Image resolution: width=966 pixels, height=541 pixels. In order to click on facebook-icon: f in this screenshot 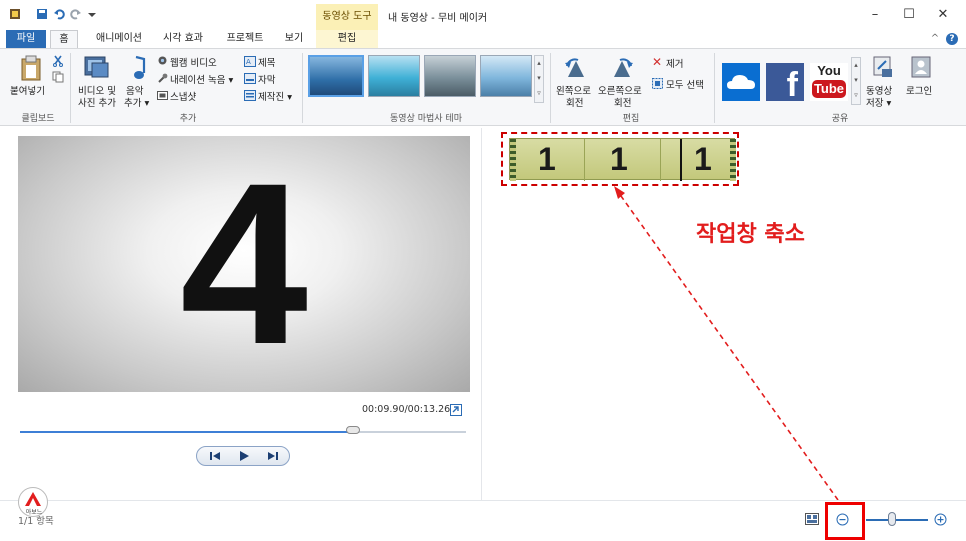, I will do `click(785, 82)`.